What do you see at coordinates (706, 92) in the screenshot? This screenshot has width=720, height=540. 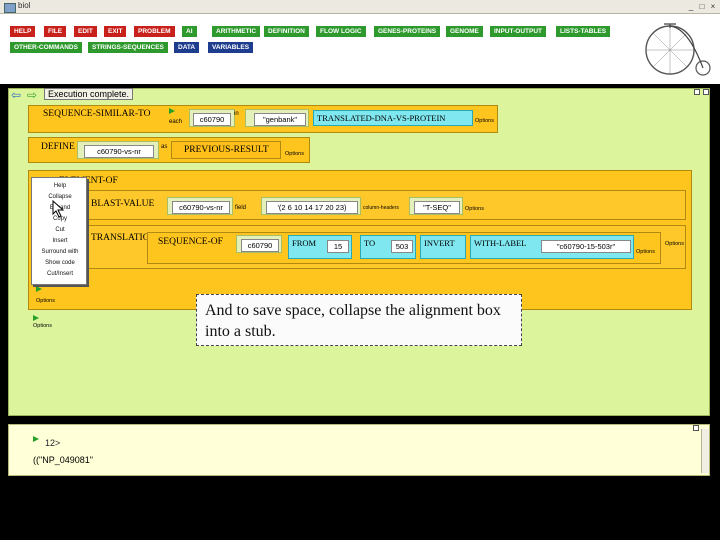 I see `workspace-close-icon` at bounding box center [706, 92].